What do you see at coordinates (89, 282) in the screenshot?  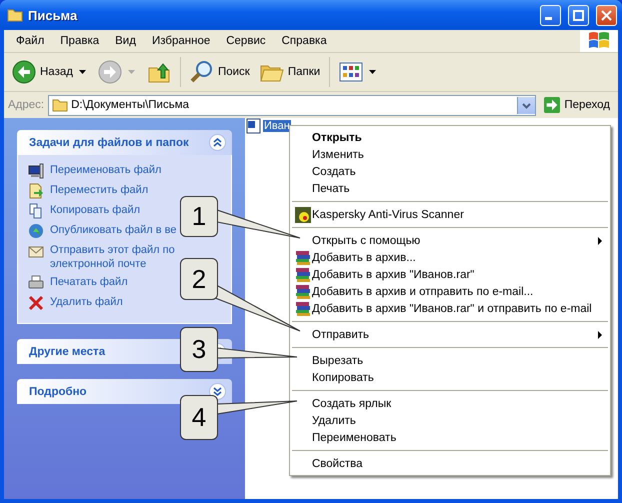 I see `task-link: Печатать файл` at bounding box center [89, 282].